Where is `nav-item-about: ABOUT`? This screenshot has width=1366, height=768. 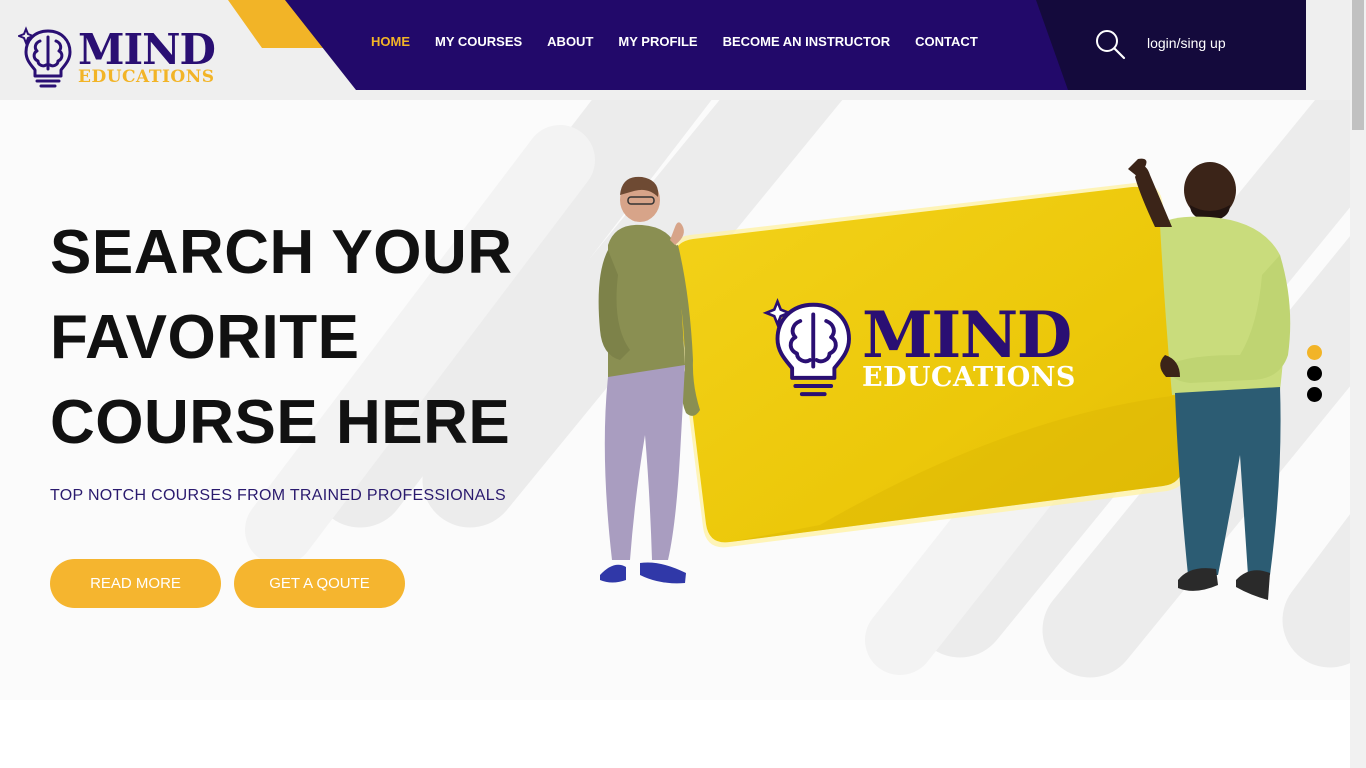
nav-item-about: ABOUT is located at coordinates (570, 41).